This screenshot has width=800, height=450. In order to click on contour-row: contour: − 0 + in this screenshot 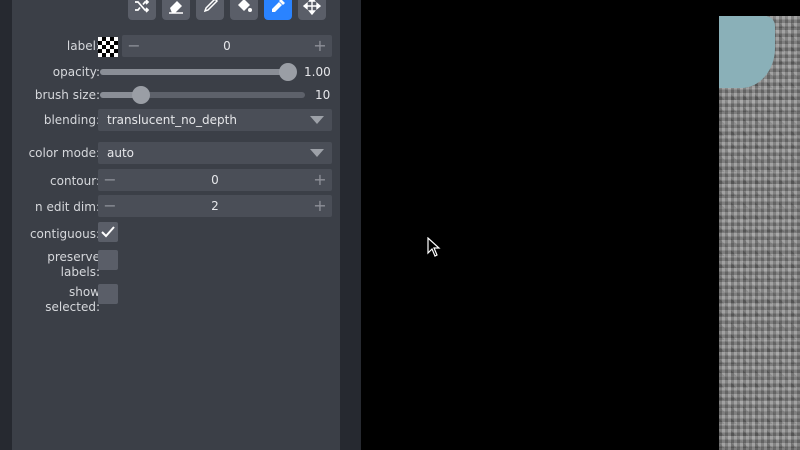, I will do `click(176, 180)`.